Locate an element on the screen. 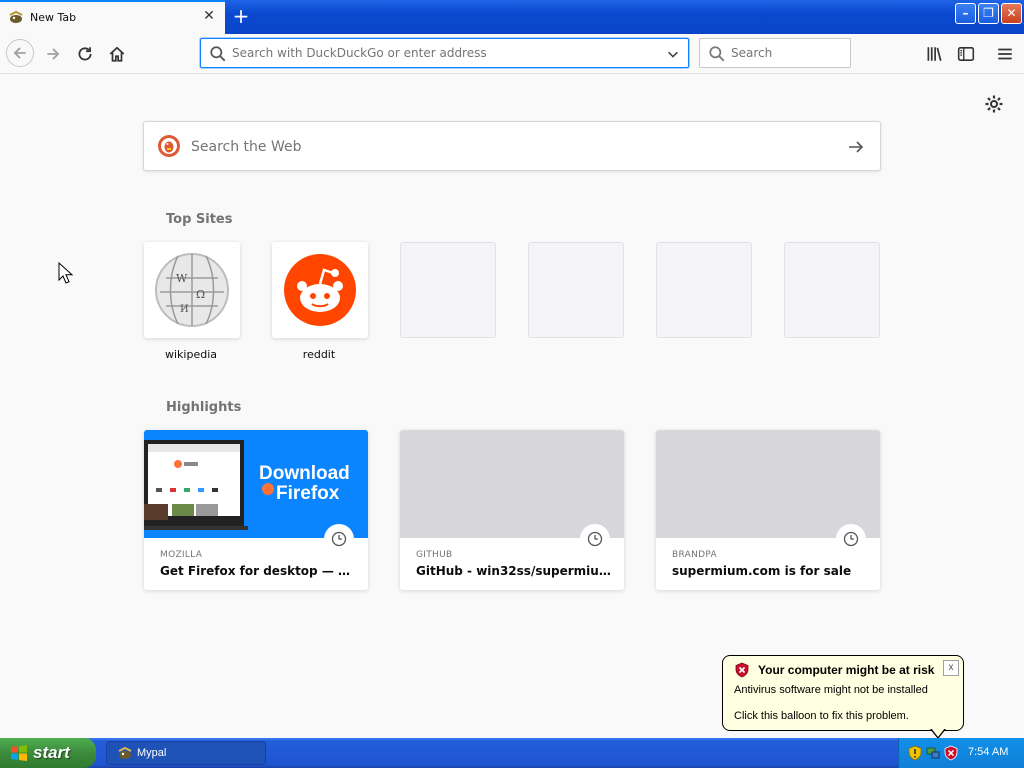  balloon-title: Your computer might be at risk is located at coordinates (846, 670).